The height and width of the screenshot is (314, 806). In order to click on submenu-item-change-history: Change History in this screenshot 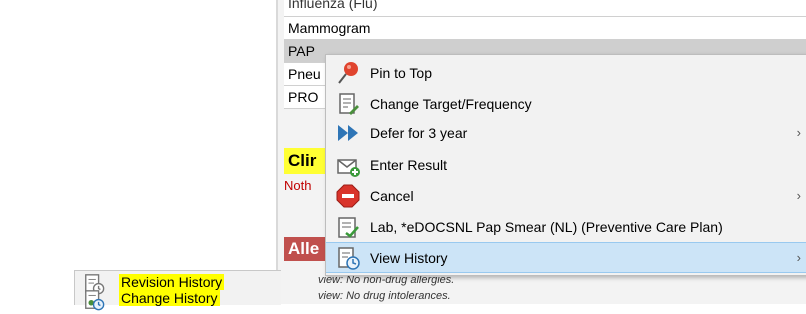, I will do `click(178, 299)`.